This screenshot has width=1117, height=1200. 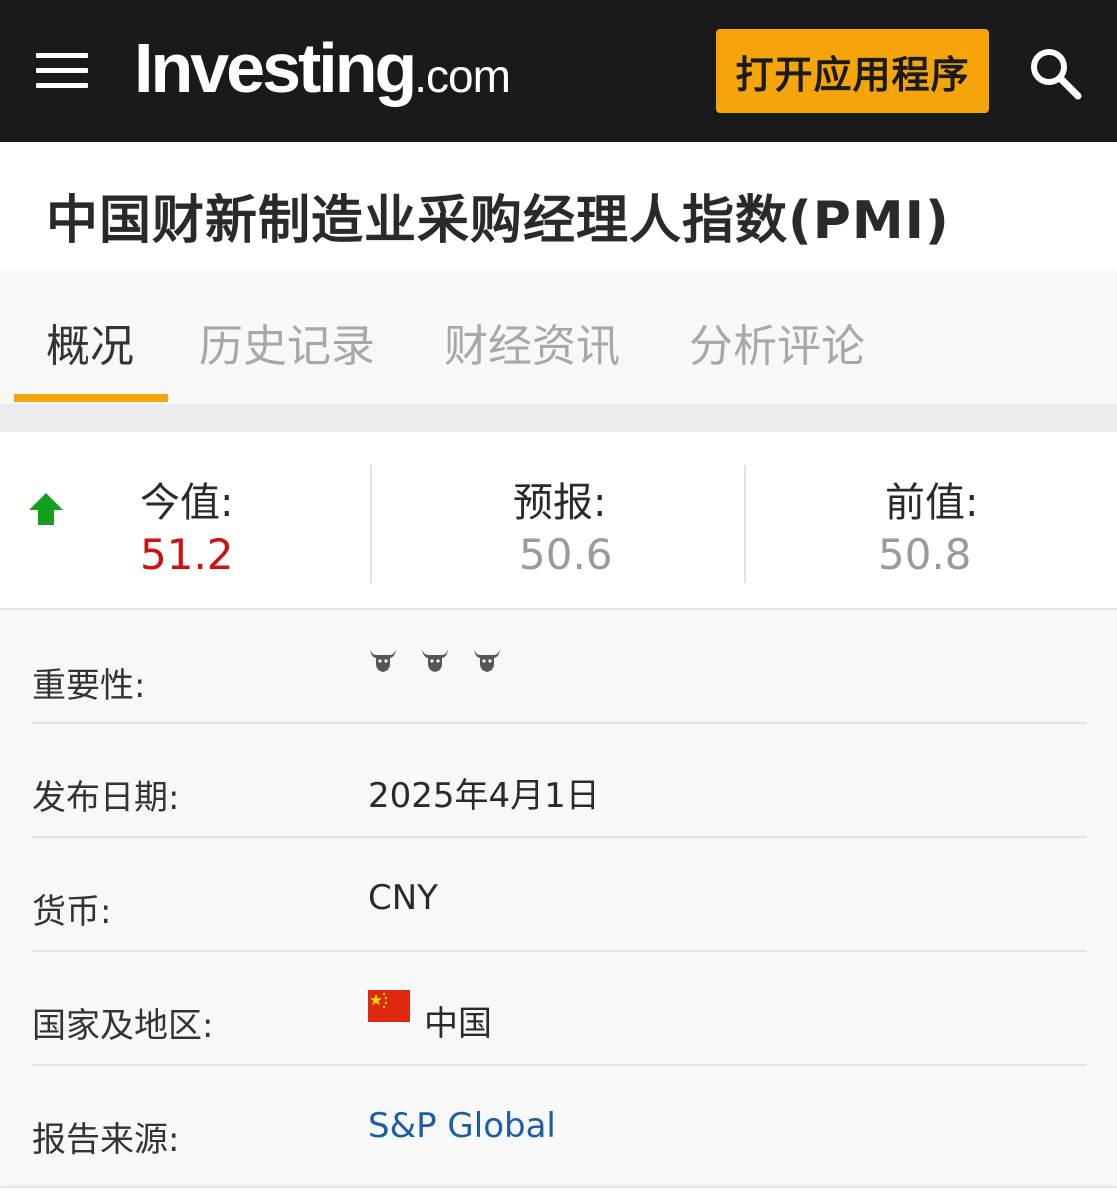 What do you see at coordinates (484, 796) in the screenshot?
I see `release-date-value: 2025年4月1日` at bounding box center [484, 796].